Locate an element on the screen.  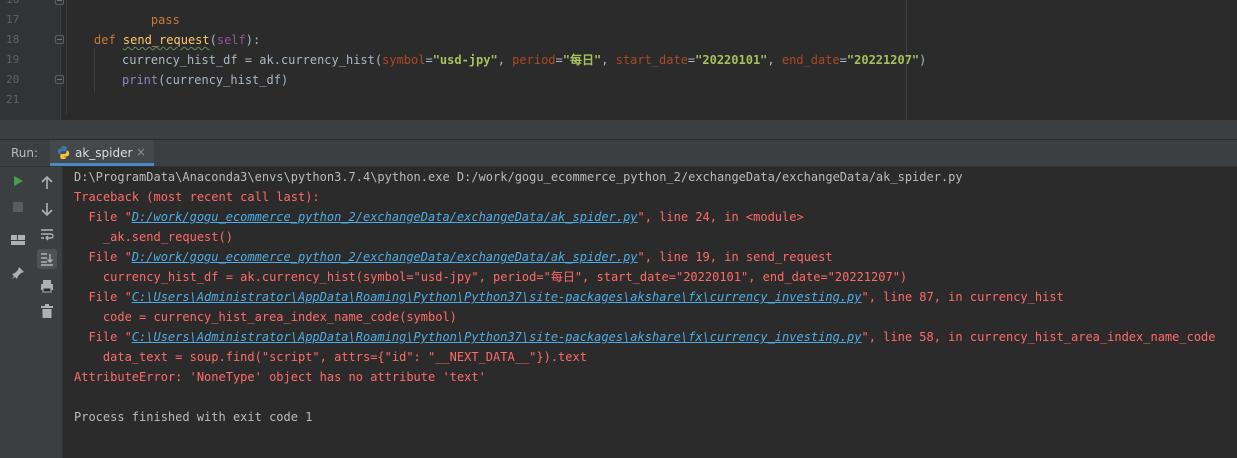
code-line-18: def send_request(self): is located at coordinates (177, 40).